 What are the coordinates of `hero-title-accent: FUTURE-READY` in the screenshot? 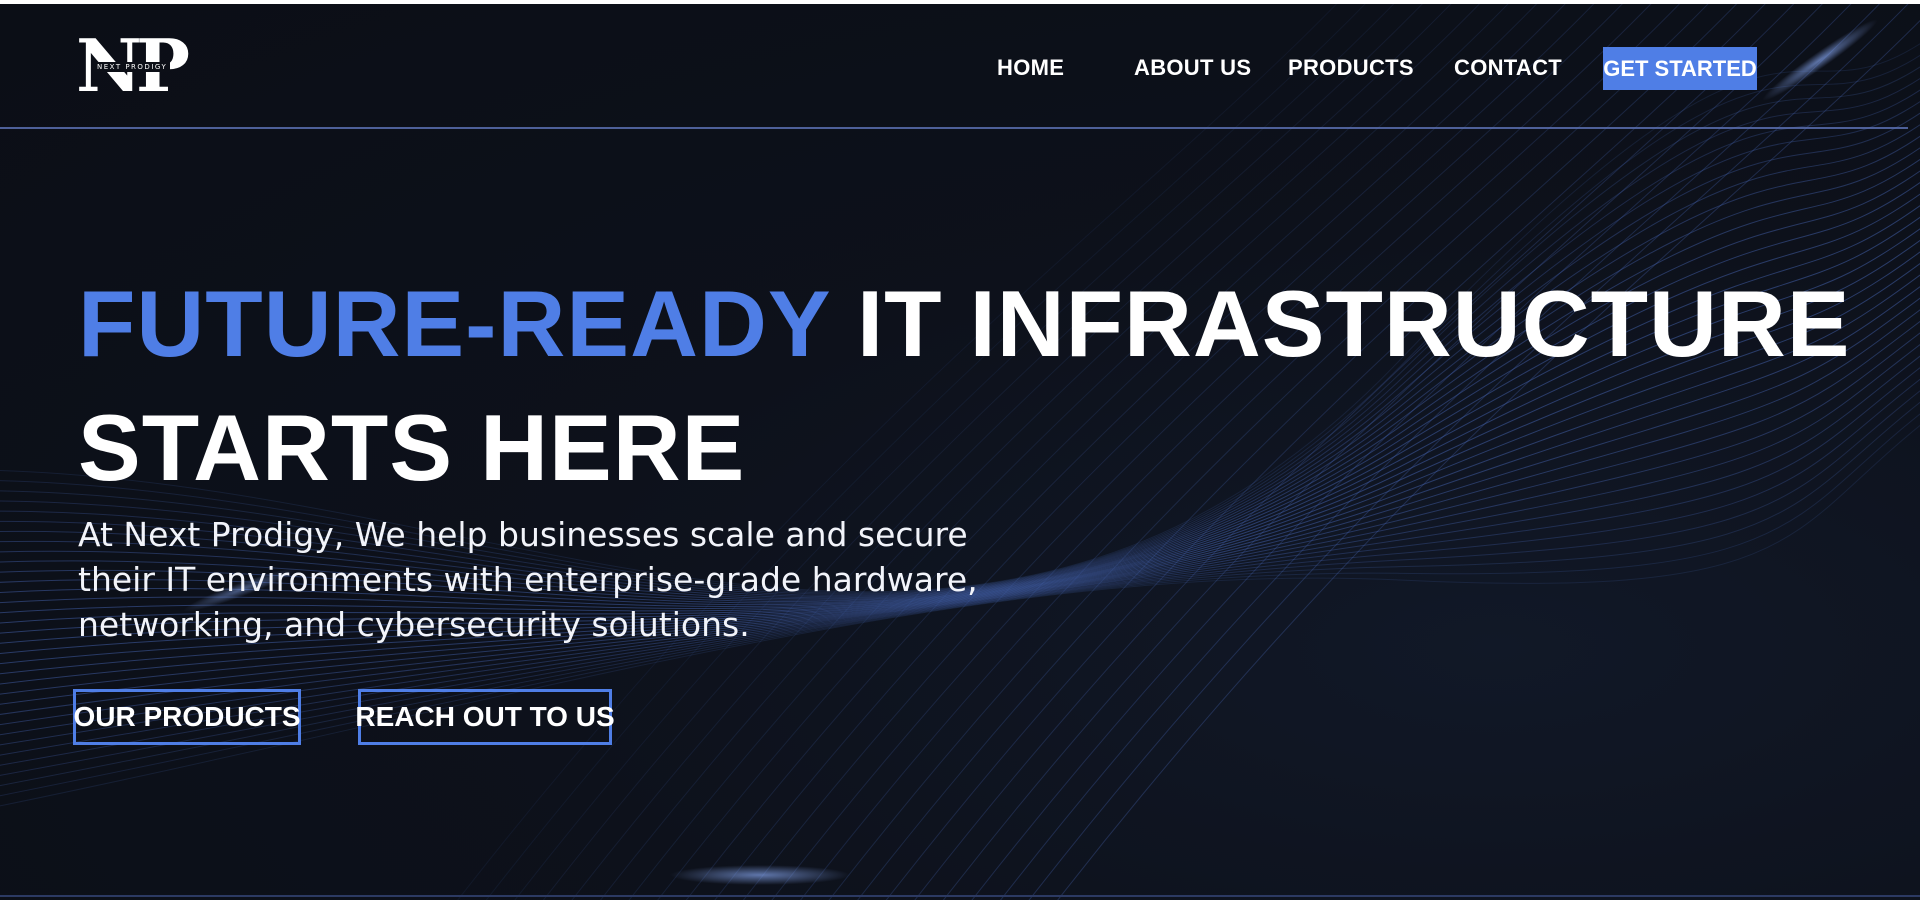 It's located at (454, 323).